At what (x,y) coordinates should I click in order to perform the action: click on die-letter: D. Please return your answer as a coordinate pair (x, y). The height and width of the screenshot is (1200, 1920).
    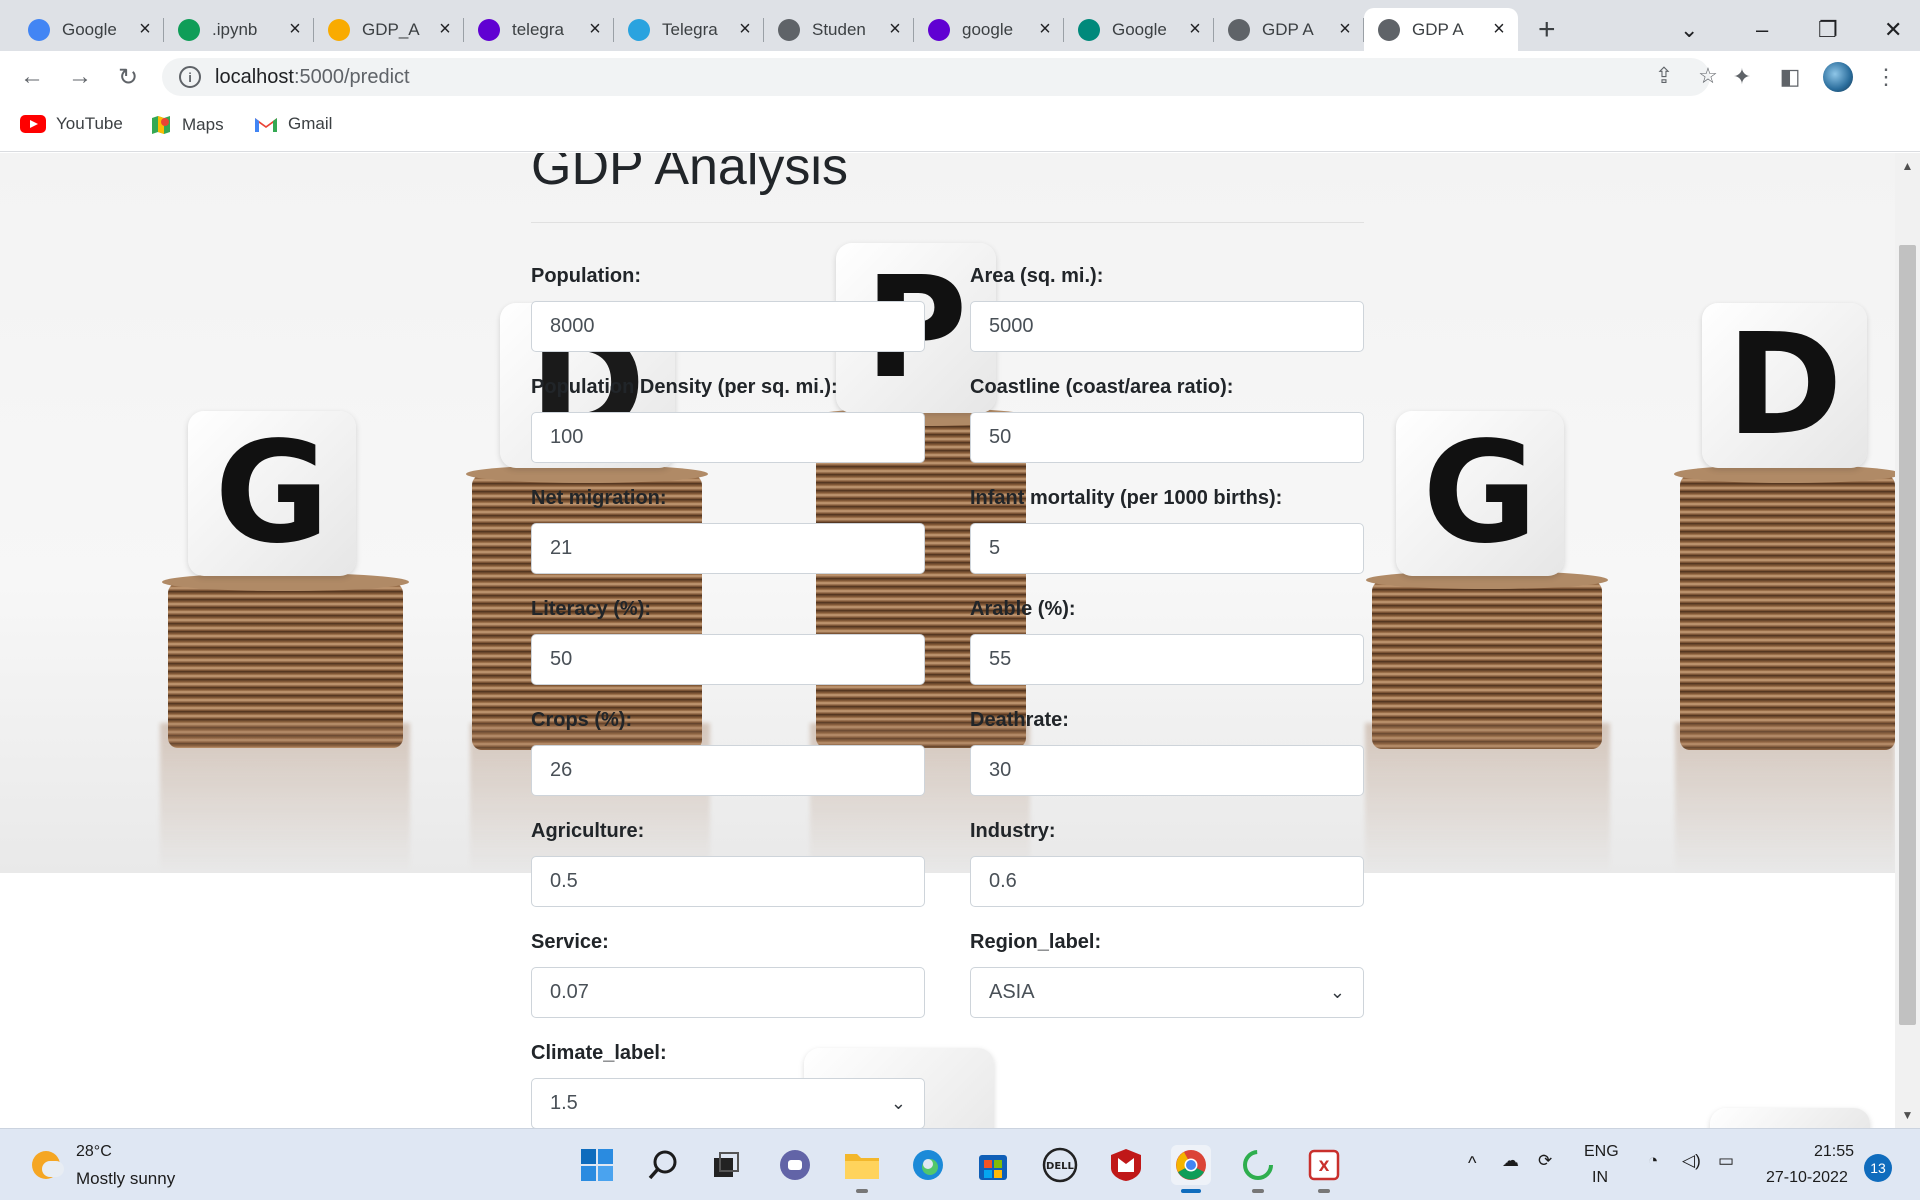
    Looking at the image, I should click on (1784, 385).